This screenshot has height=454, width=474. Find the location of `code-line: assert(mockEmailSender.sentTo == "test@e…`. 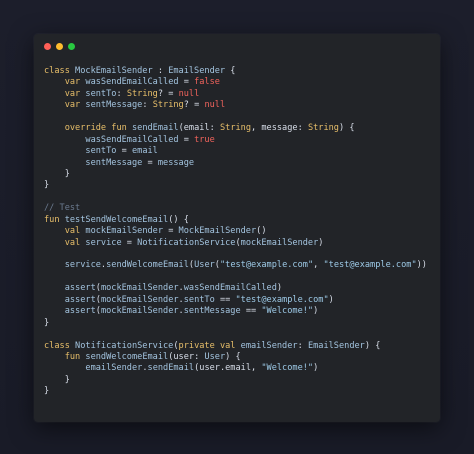

code-line: assert(mockEmailSender.sentTo == "test@e… is located at coordinates (235, 300).